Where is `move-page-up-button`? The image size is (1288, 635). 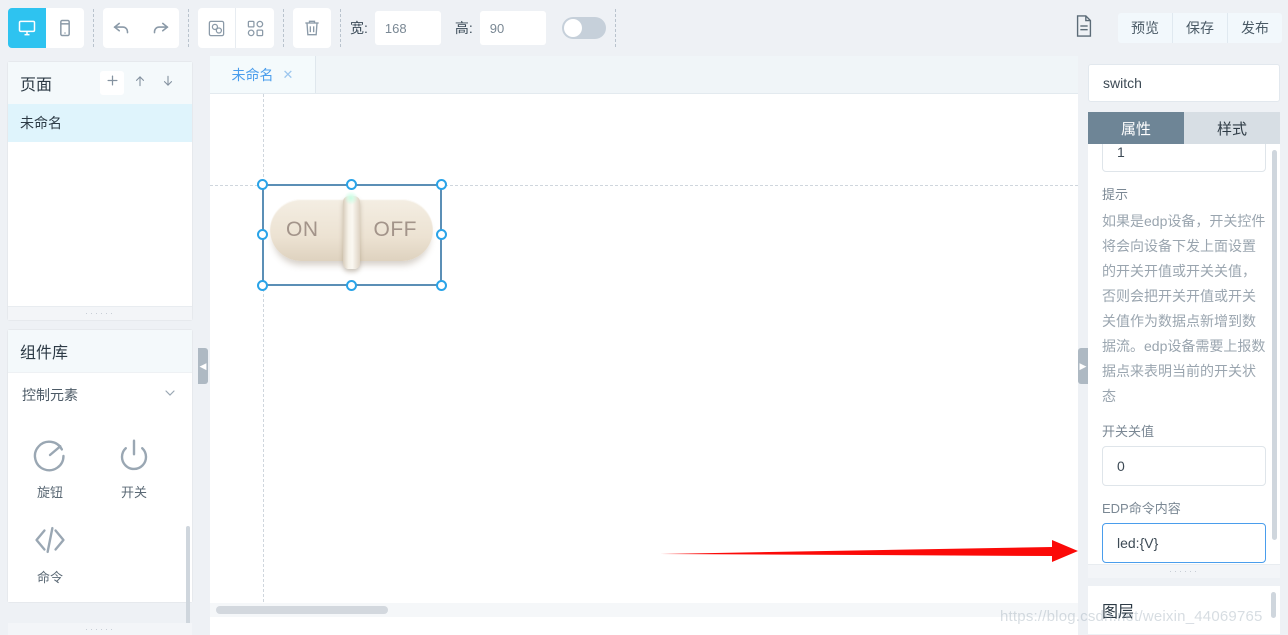 move-page-up-button is located at coordinates (140, 83).